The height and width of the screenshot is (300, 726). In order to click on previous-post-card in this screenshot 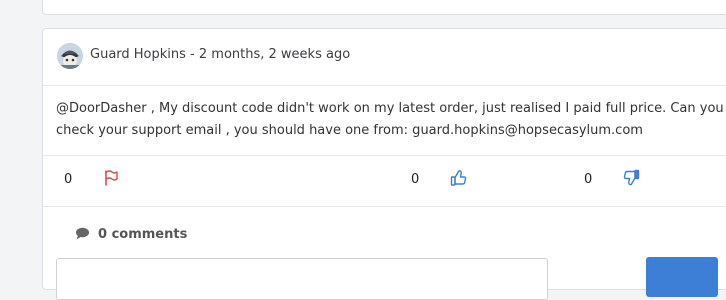, I will do `click(384, 7)`.